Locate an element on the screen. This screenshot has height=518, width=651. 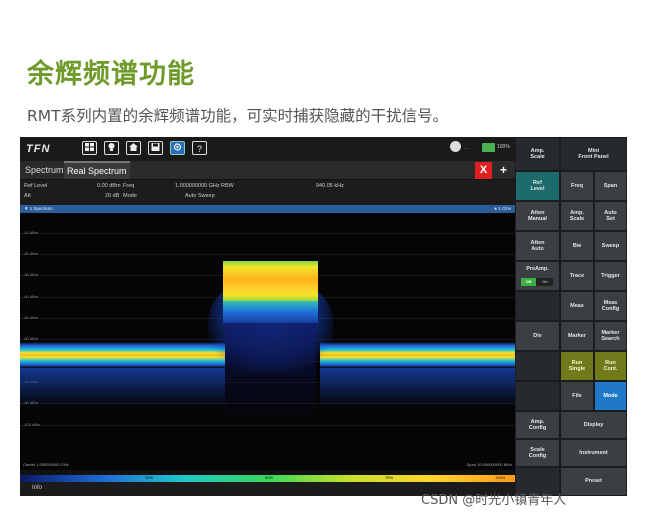
lightbulb-icon is located at coordinates (111, 148).